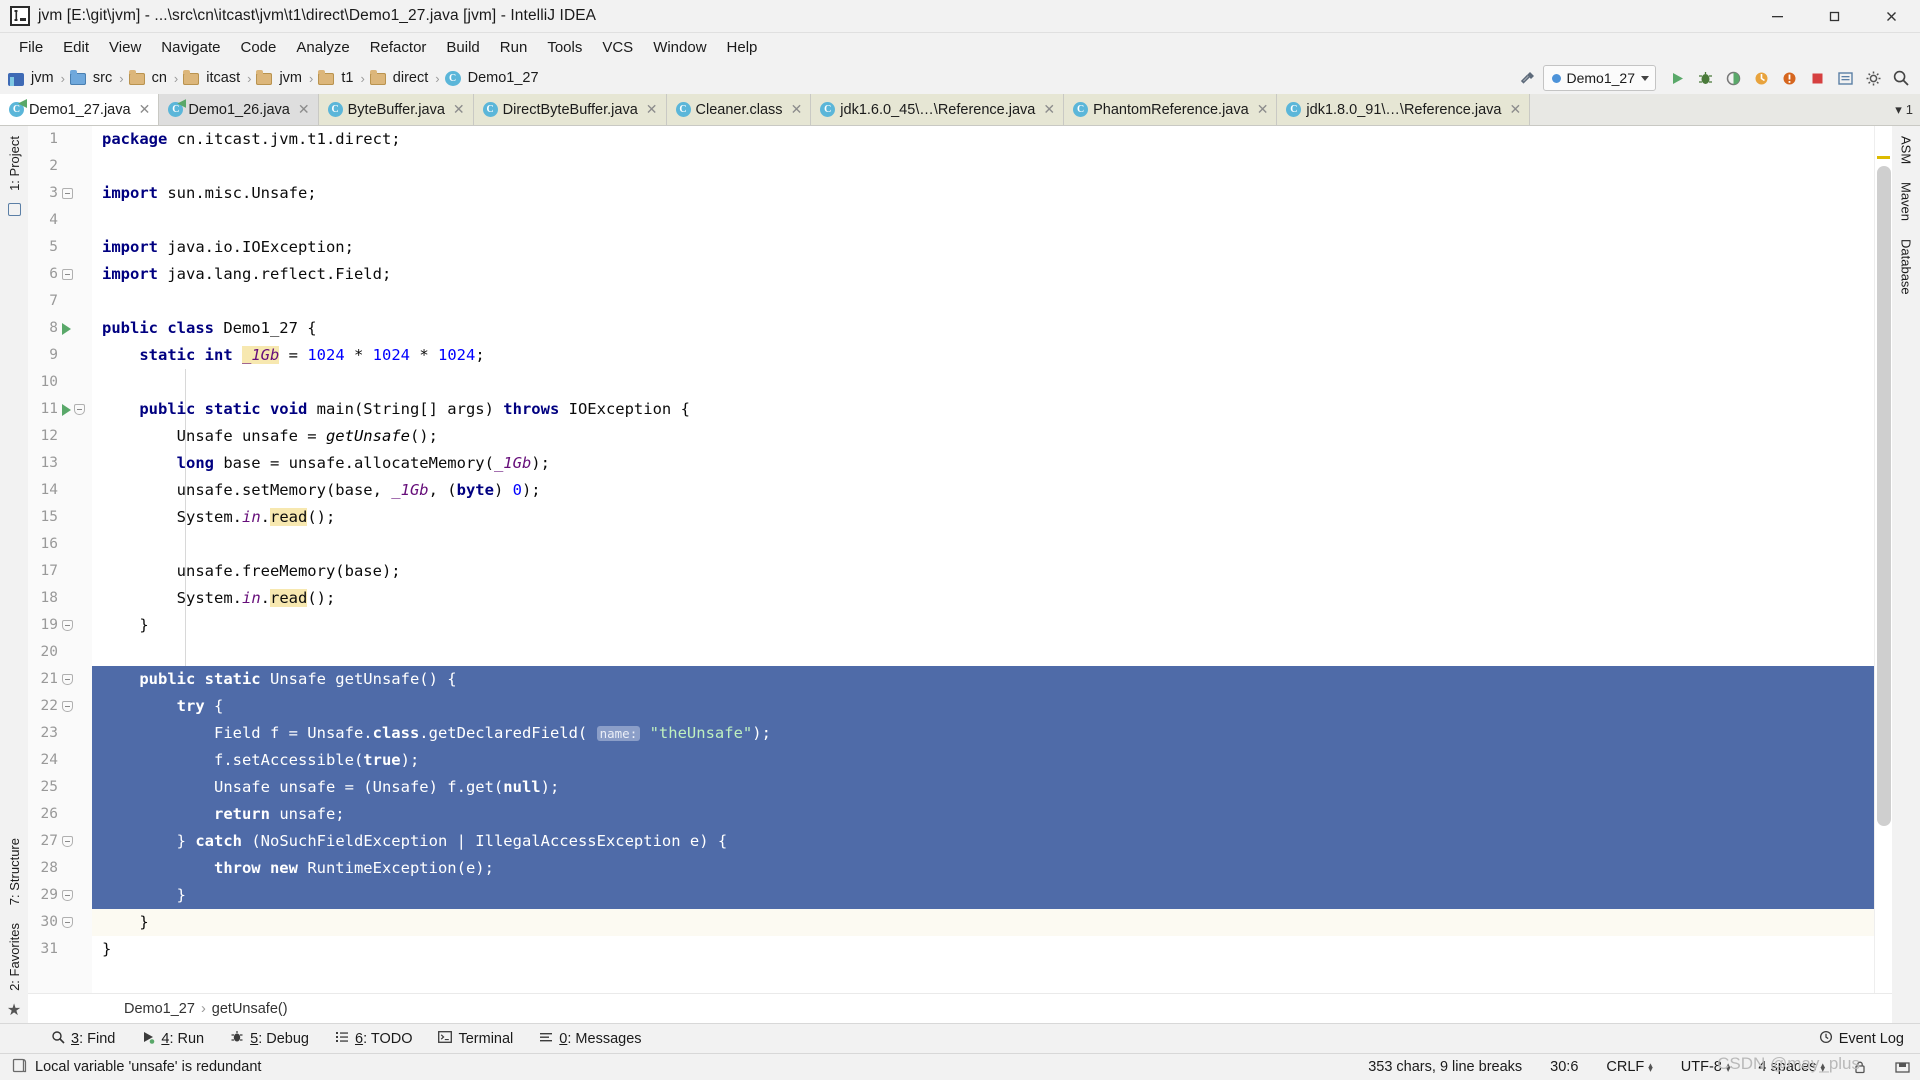 The width and height of the screenshot is (1920, 1080). I want to click on breadcrumb-item-class: C Demo1_27, so click(492, 78).